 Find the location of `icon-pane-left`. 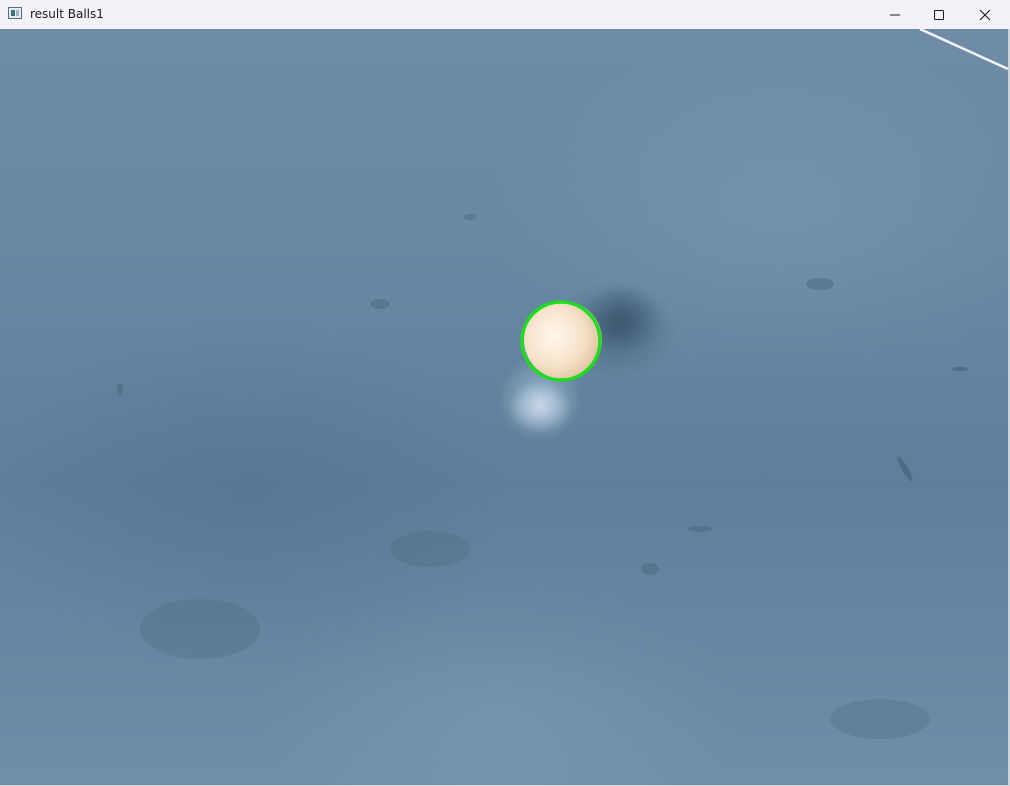

icon-pane-left is located at coordinates (13, 13).